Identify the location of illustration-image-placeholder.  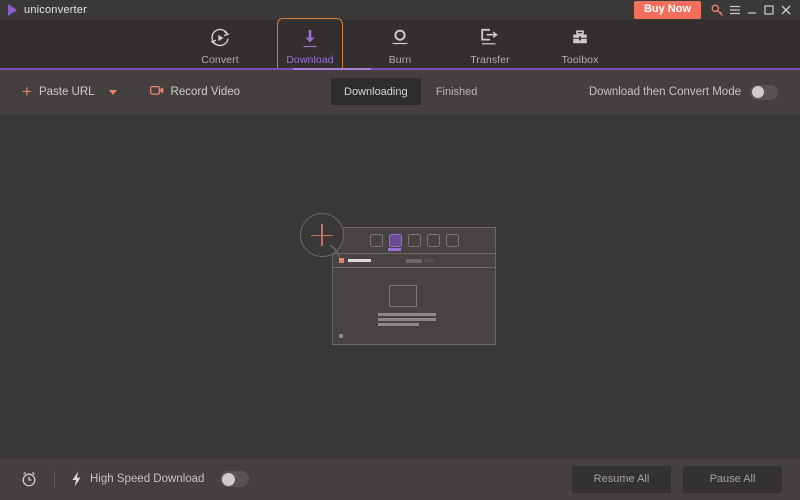
(403, 296).